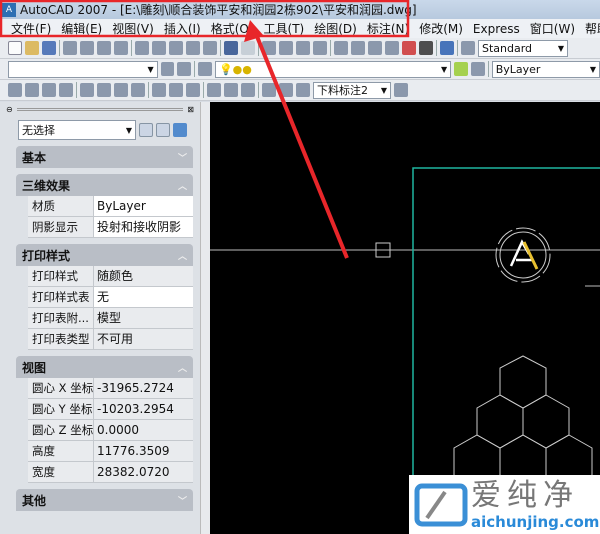 The image size is (600, 534). I want to click on watermark: 爱纯净 aichunjing.com, so click(504, 504).